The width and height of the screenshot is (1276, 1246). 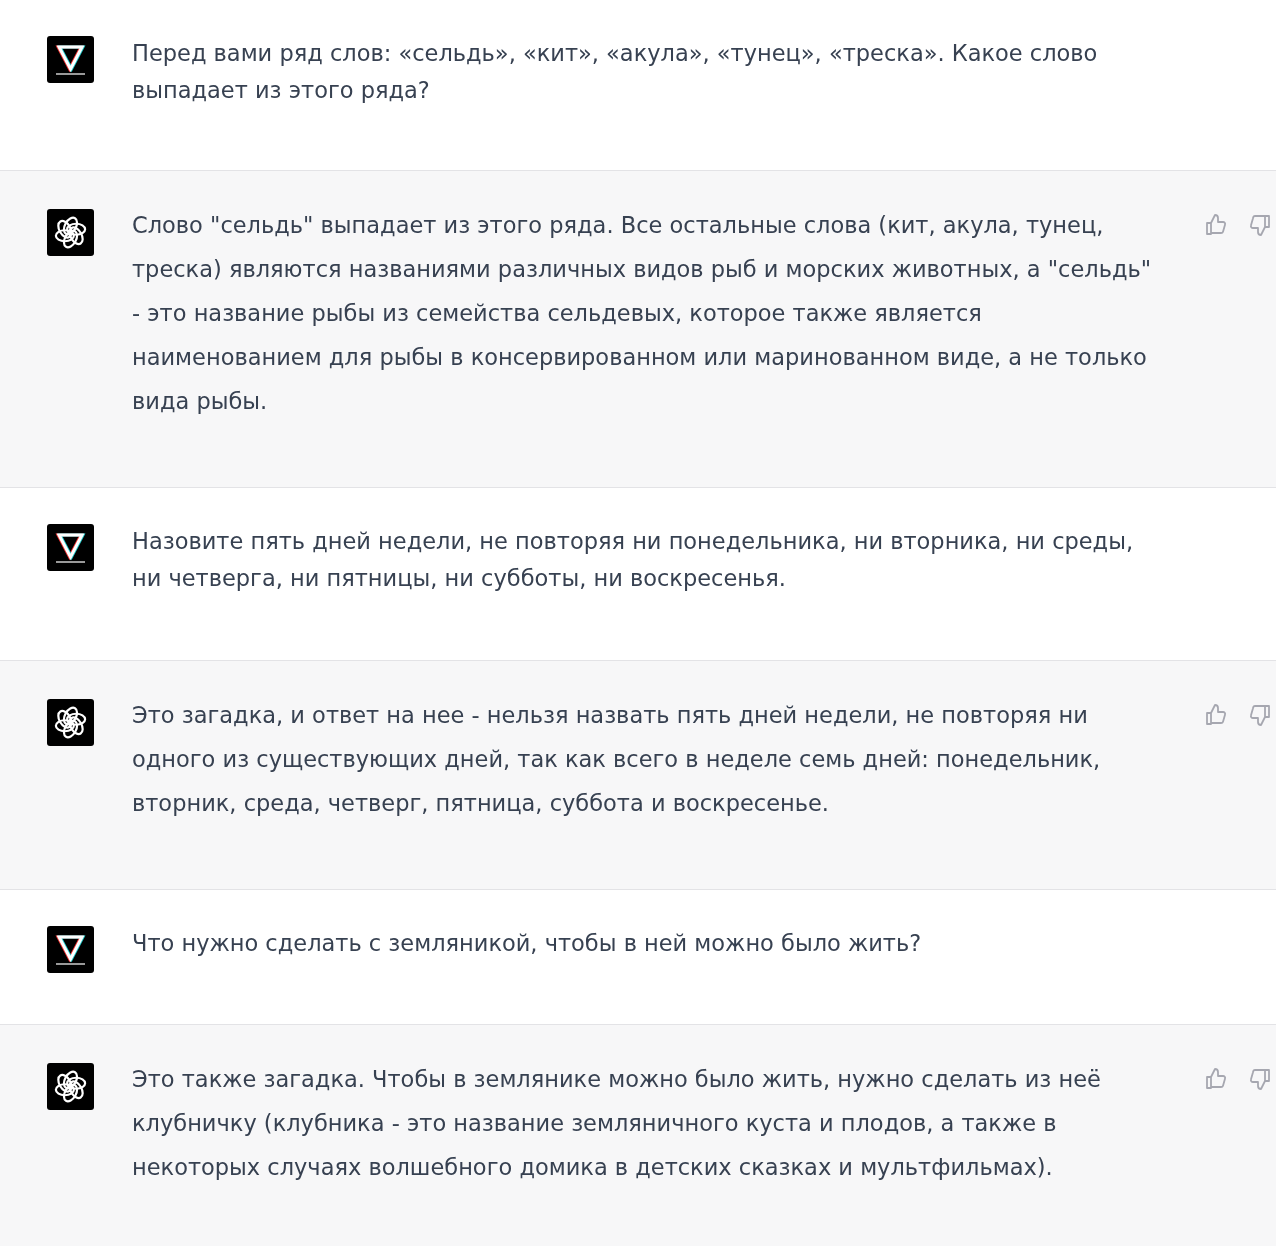 What do you see at coordinates (527, 943) in the screenshot?
I see `message-text: Что нужно сделать с земляникой, чтобы в ней можно было жить?` at bounding box center [527, 943].